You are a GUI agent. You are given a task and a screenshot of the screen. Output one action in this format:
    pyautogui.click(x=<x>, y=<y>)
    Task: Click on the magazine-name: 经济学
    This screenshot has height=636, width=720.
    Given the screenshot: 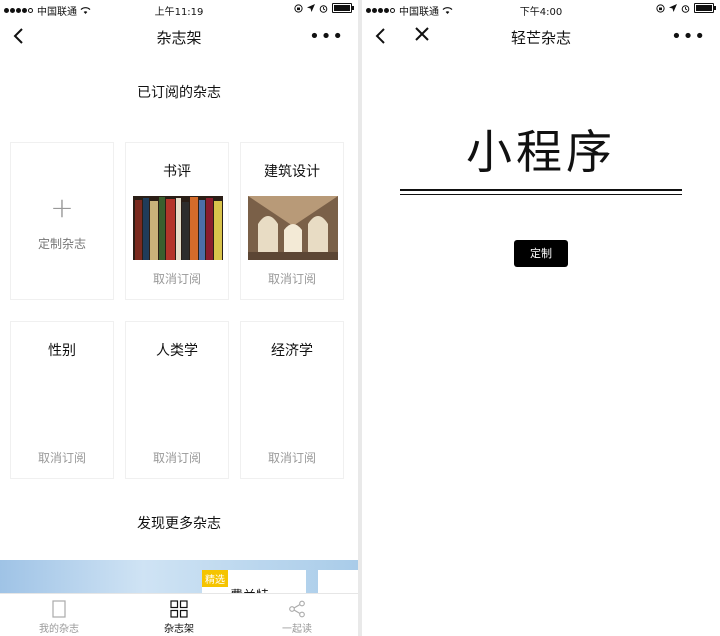 What is the action you would take?
    pyautogui.click(x=292, y=351)
    